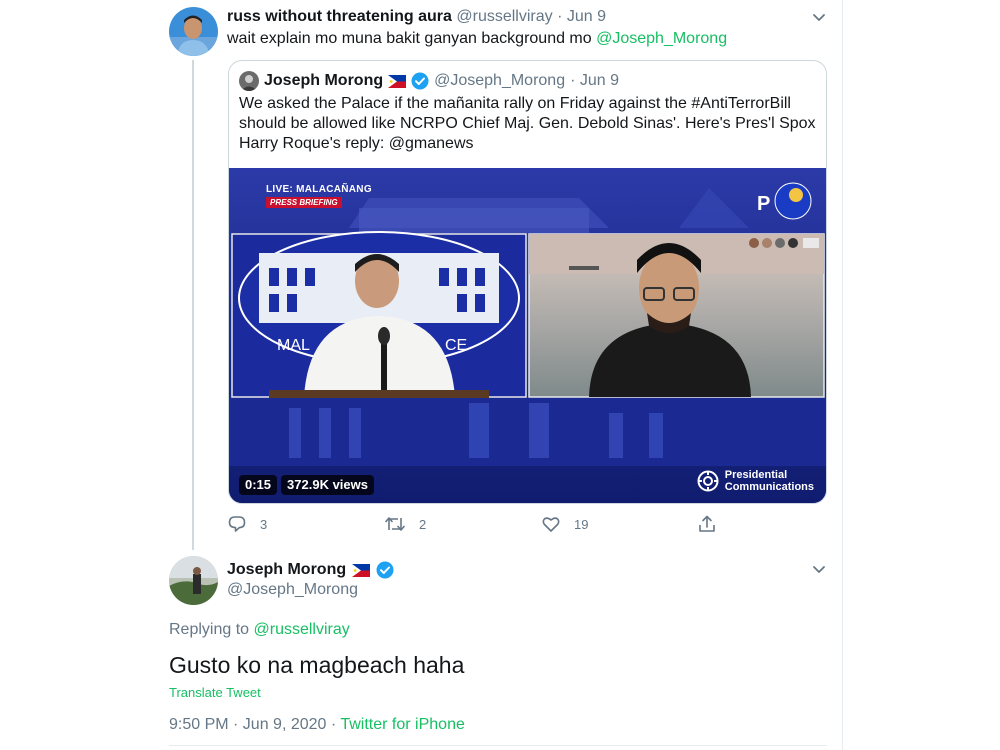 The width and height of the screenshot is (1000, 750). I want to click on quoted-tweet-header: Joseph Morong @Joseph_Morong · Jun 9, so click(441, 81).